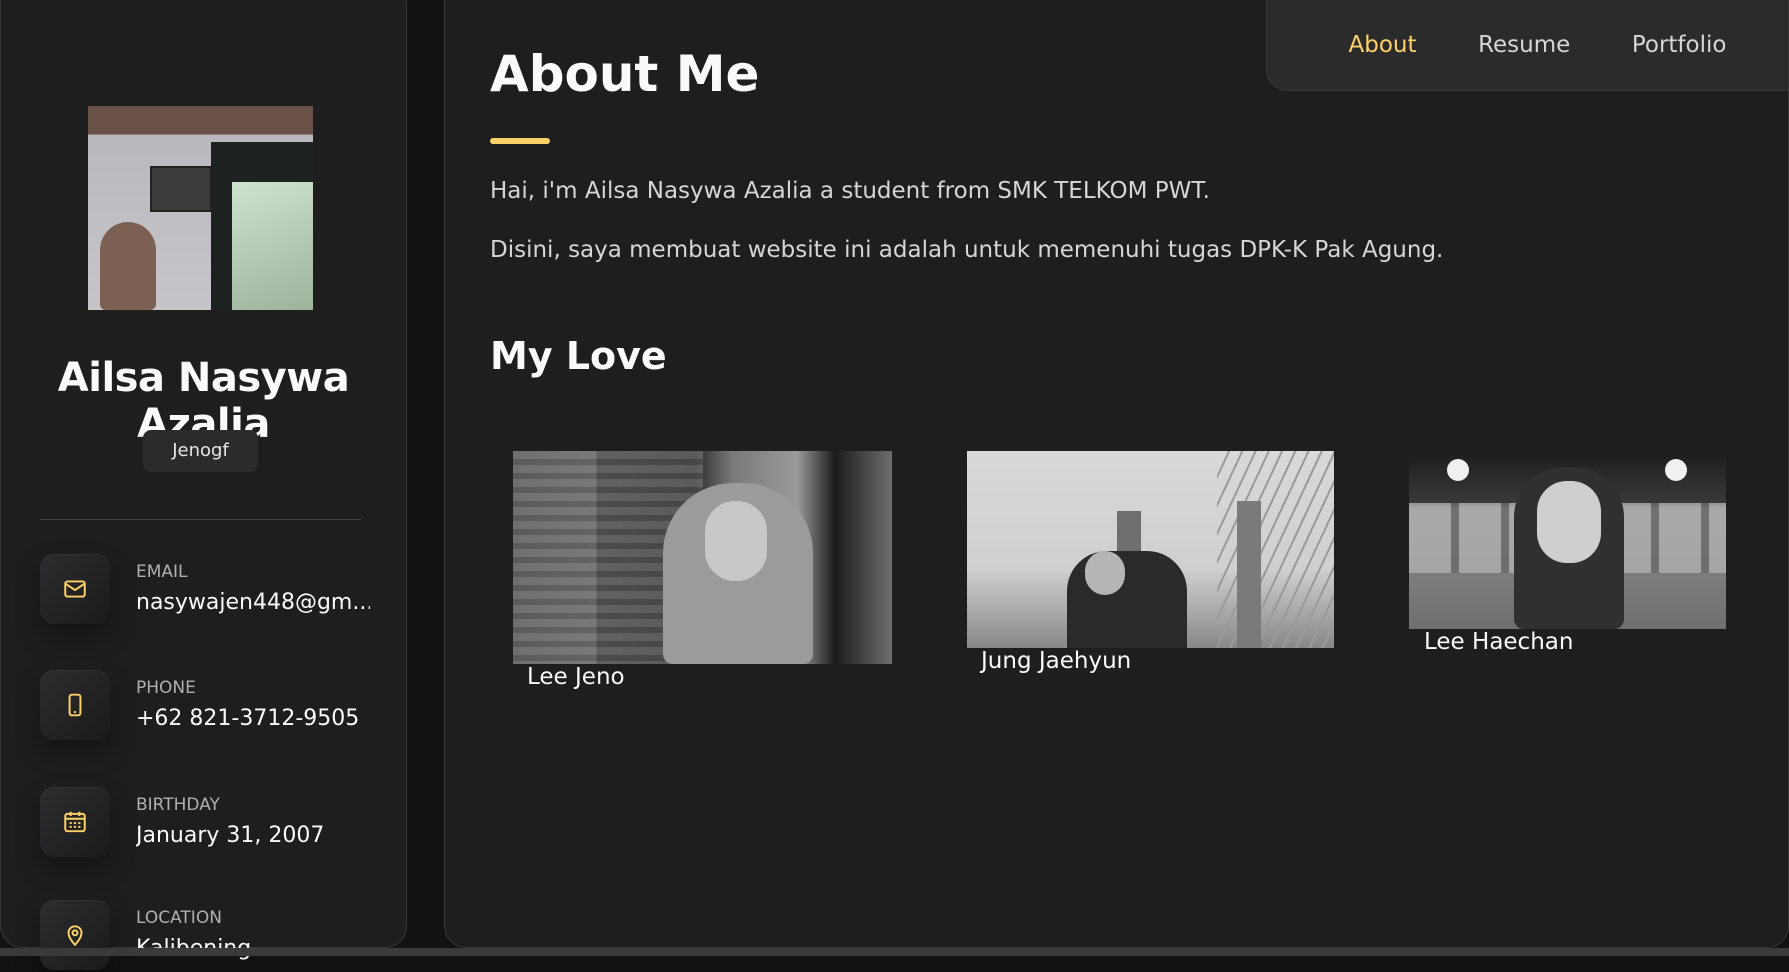  Describe the element at coordinates (75, 935) in the screenshot. I see `location-icon` at that location.